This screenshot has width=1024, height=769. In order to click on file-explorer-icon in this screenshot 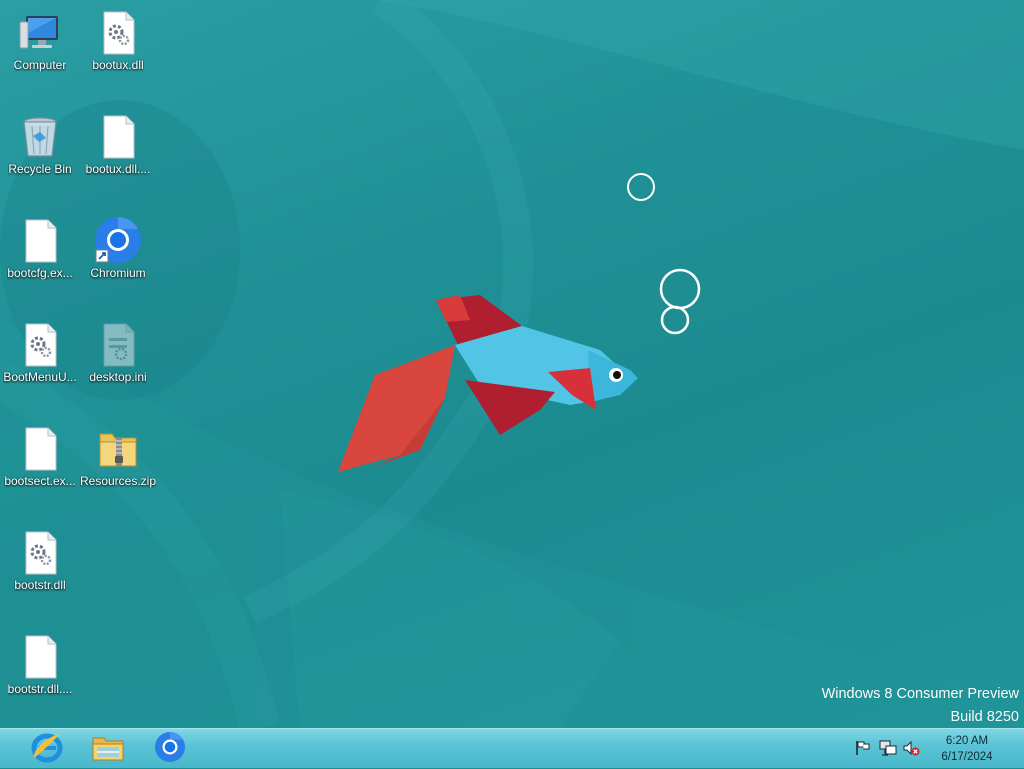, I will do `click(108, 749)`.